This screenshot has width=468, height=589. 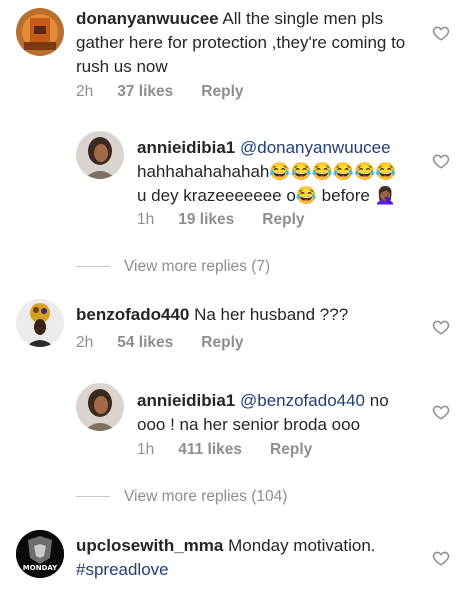 I want to click on mention-link: @benzofado440, so click(x=302, y=400).